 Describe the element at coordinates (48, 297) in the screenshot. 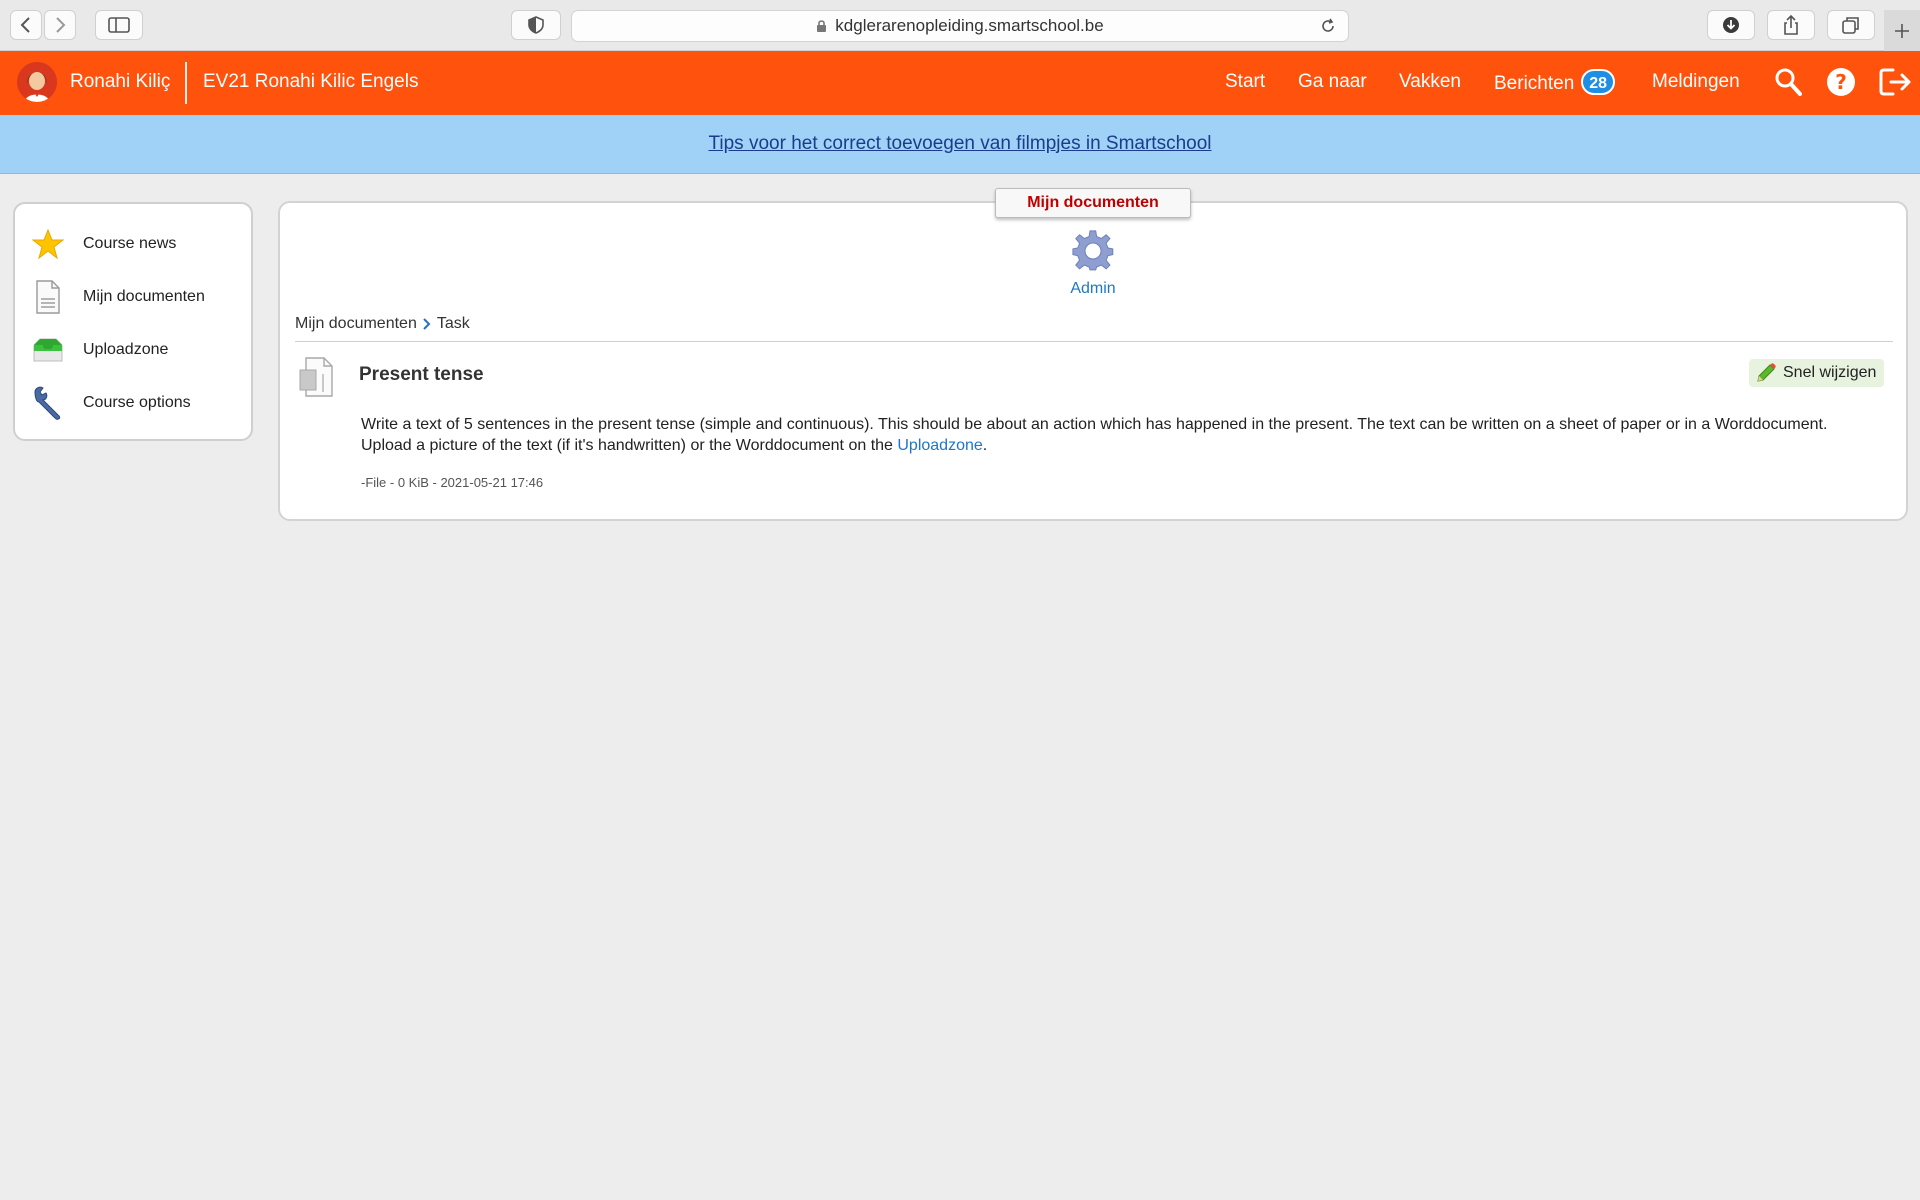

I see `document-icon` at that location.